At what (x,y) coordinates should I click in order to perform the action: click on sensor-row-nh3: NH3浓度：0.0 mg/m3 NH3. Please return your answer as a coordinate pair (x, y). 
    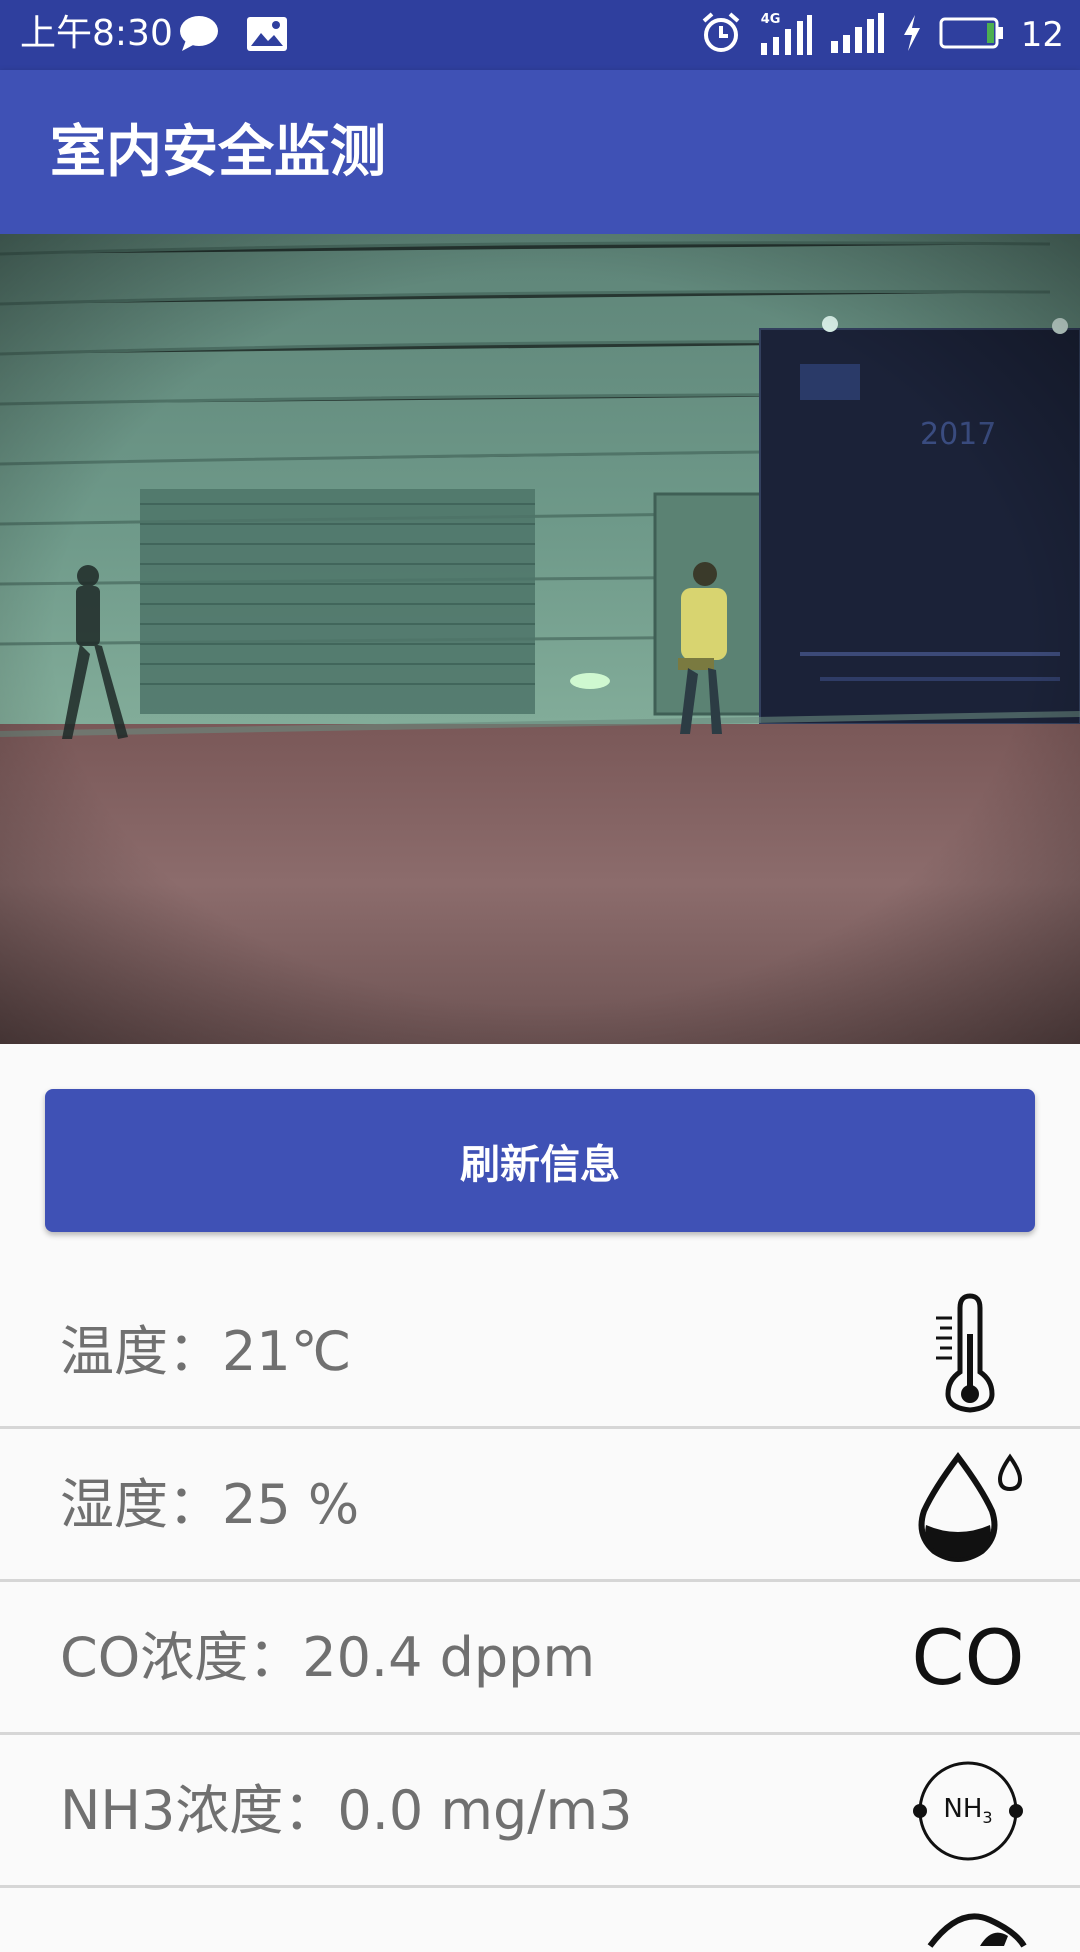
    Looking at the image, I should click on (540, 1811).